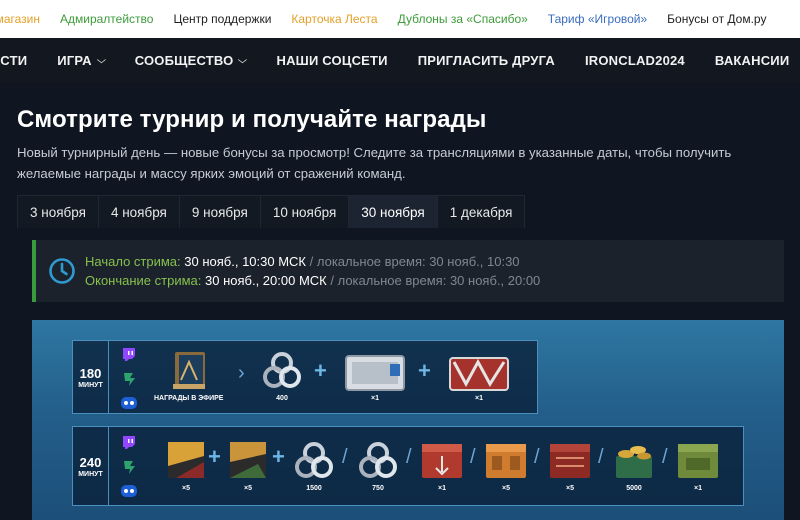  Describe the element at coordinates (90, 462) in the screenshot. I see `minutes-value: 240` at that location.